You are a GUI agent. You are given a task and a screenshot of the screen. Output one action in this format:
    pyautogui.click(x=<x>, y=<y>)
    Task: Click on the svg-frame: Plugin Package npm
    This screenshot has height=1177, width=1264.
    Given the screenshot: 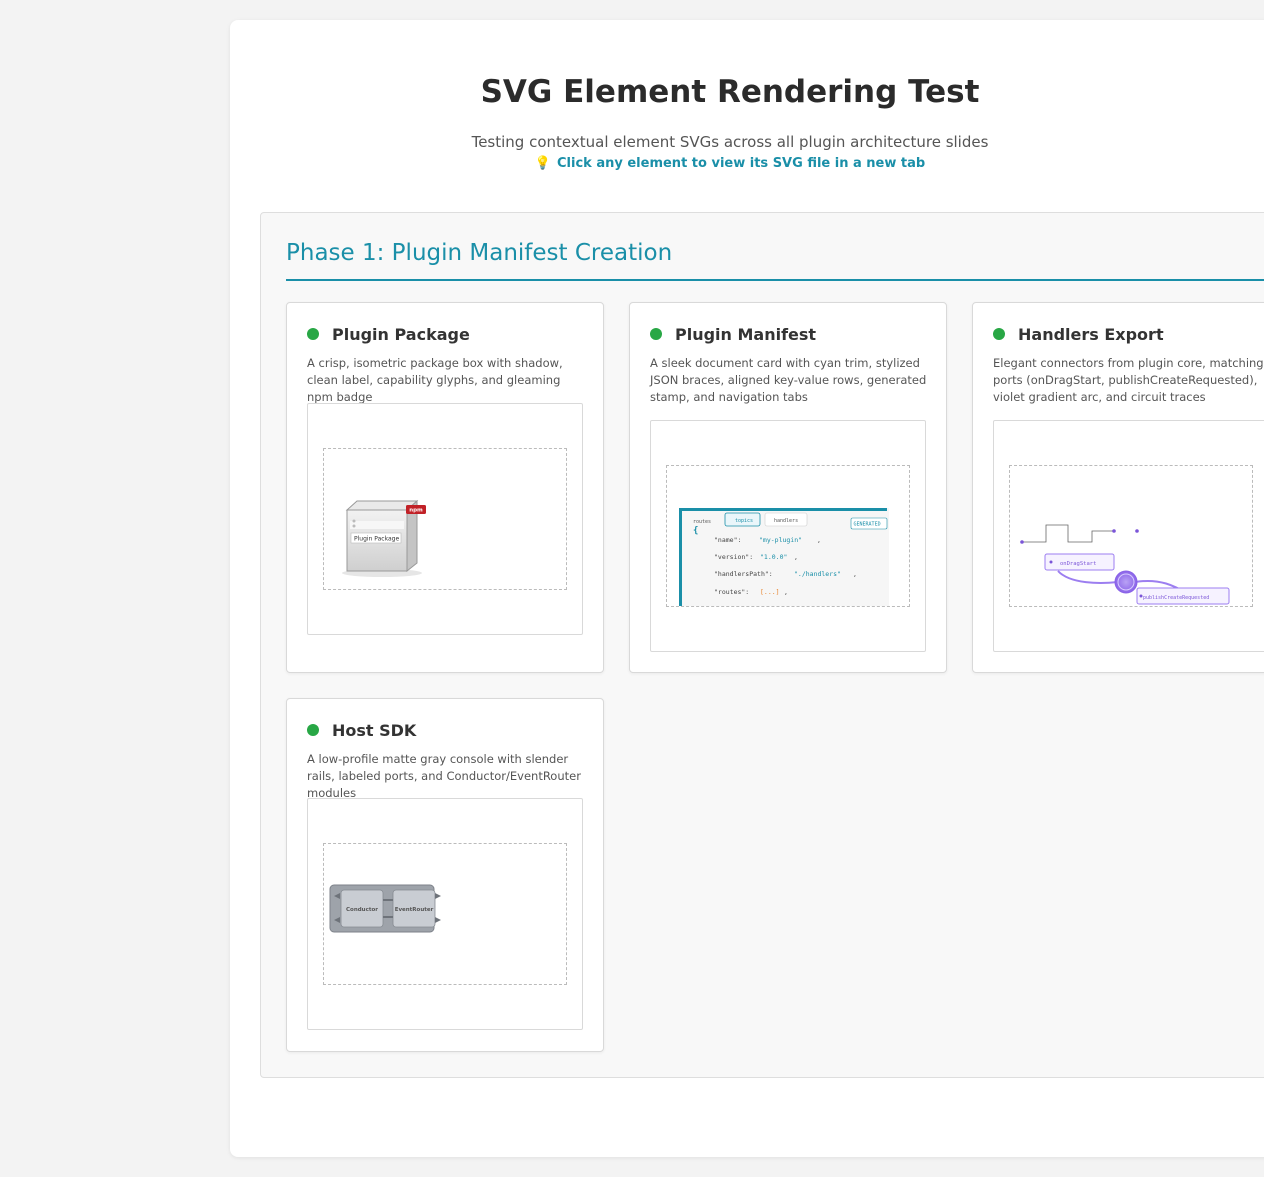 What is the action you would take?
    pyautogui.click(x=445, y=519)
    